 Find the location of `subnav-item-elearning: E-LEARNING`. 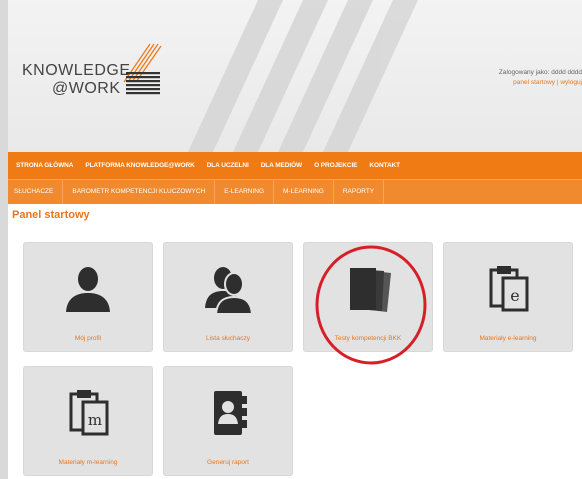

subnav-item-elearning: E-LEARNING is located at coordinates (245, 192).